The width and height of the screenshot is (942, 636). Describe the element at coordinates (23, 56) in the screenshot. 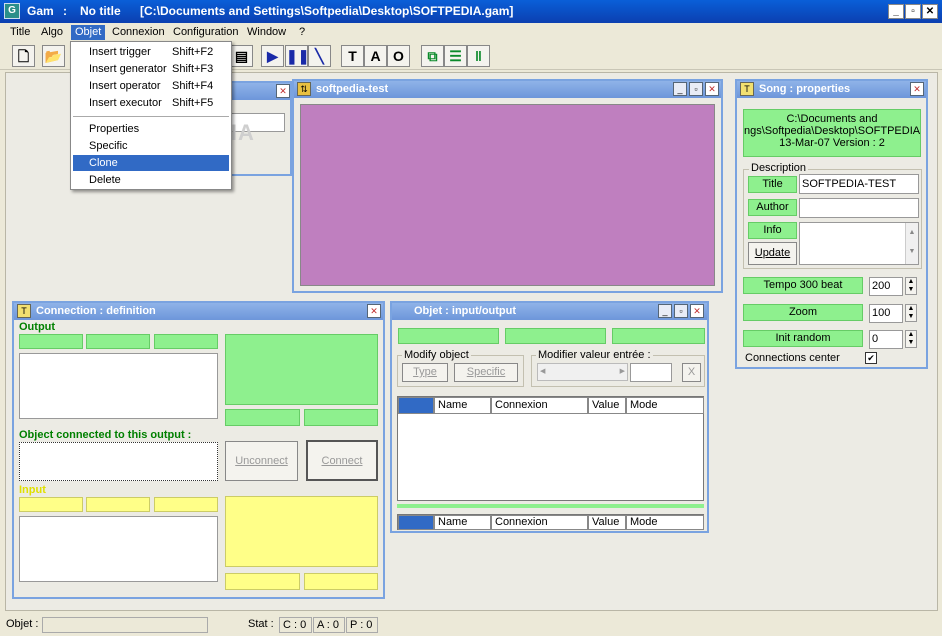

I see `new-file-icon: 🗋` at that location.